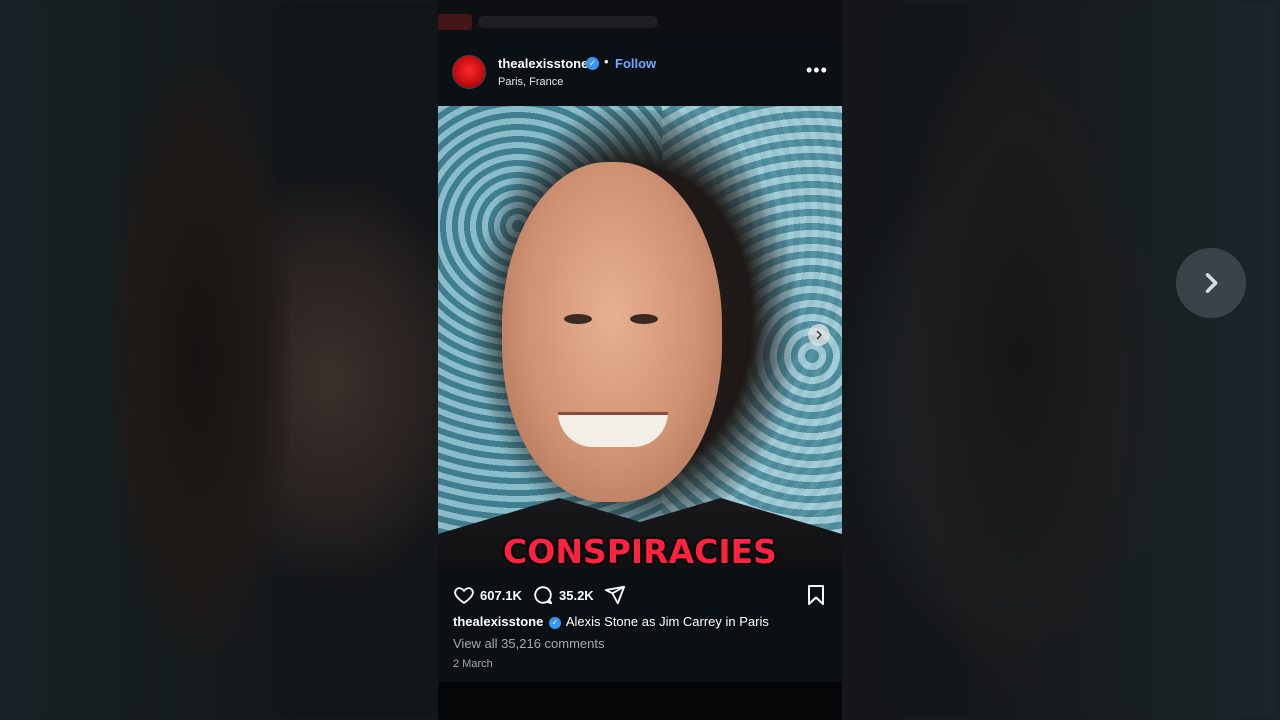 This screenshot has height=720, width=1280. I want to click on share-icon, so click(615, 595).